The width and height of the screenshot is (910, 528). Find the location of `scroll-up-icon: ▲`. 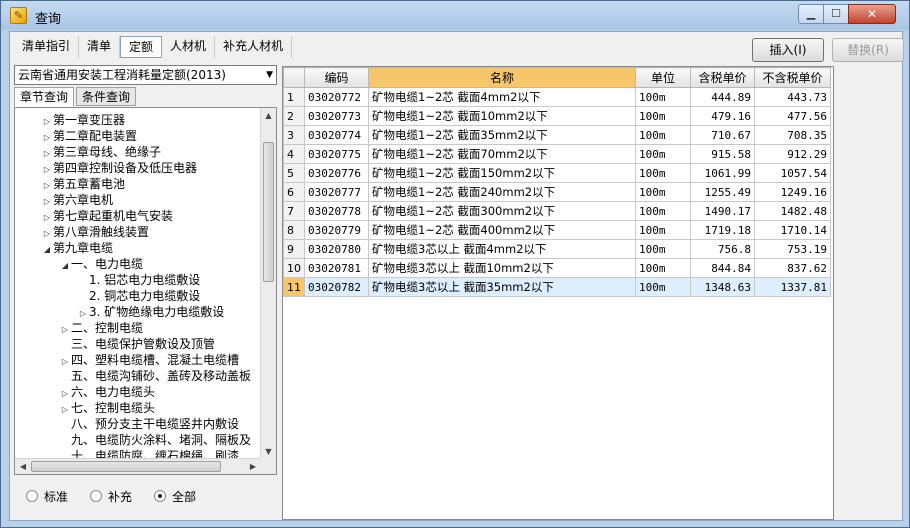

scroll-up-icon: ▲ is located at coordinates (268, 116).